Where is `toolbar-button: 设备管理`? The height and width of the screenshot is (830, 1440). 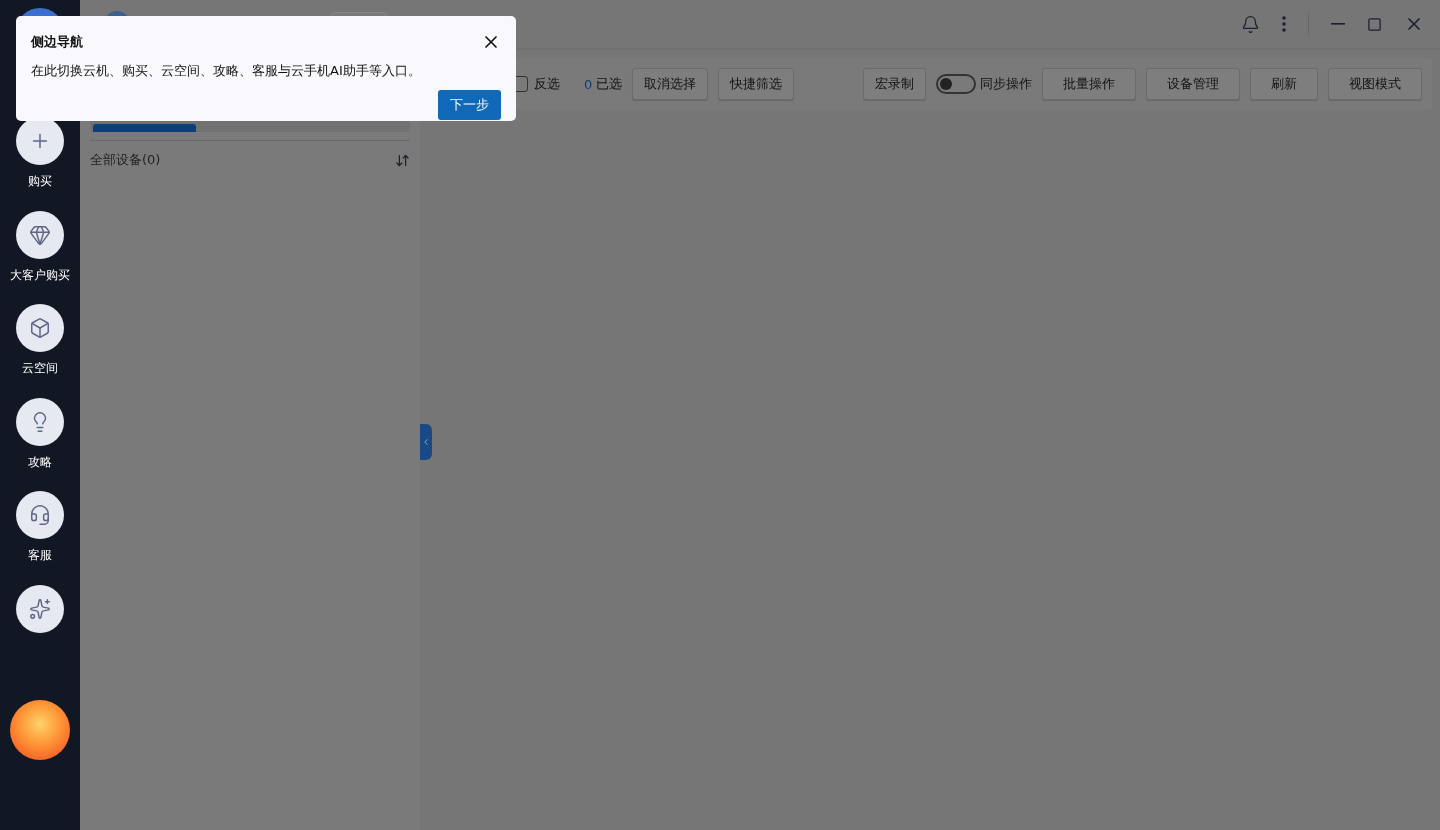
toolbar-button: 设备管理 is located at coordinates (1193, 84).